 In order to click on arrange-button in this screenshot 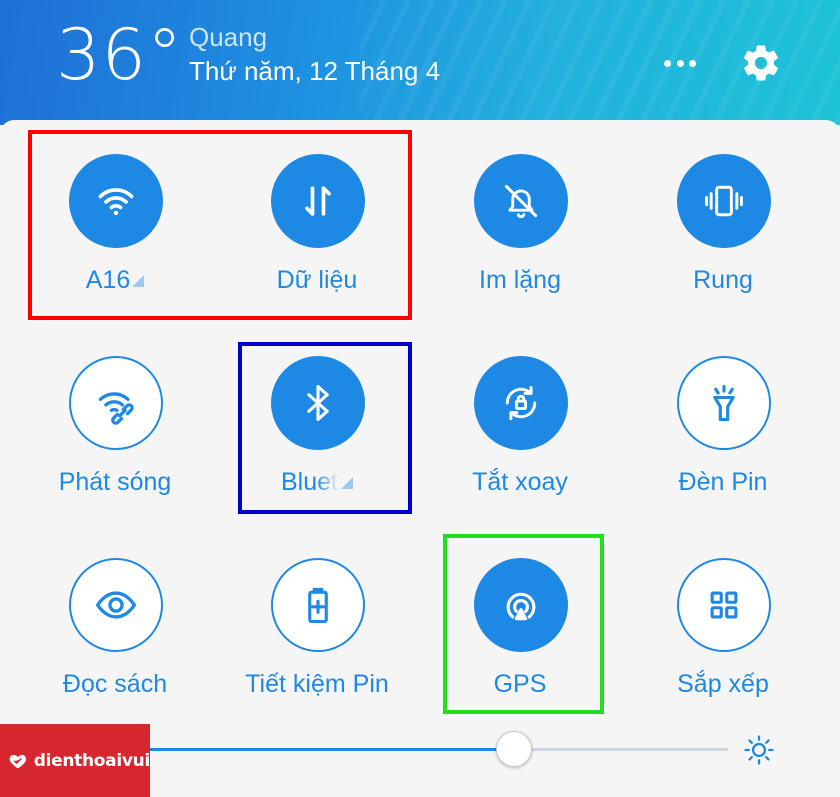, I will do `click(724, 605)`.